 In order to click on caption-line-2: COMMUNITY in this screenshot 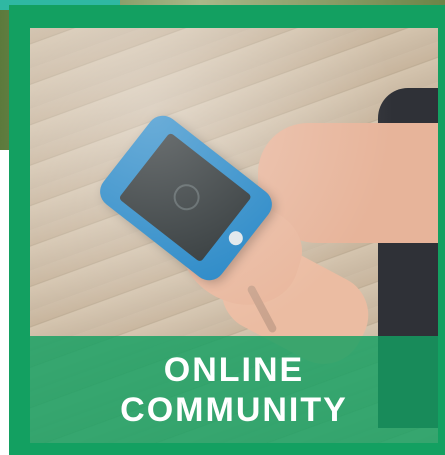, I will do `click(234, 409)`.